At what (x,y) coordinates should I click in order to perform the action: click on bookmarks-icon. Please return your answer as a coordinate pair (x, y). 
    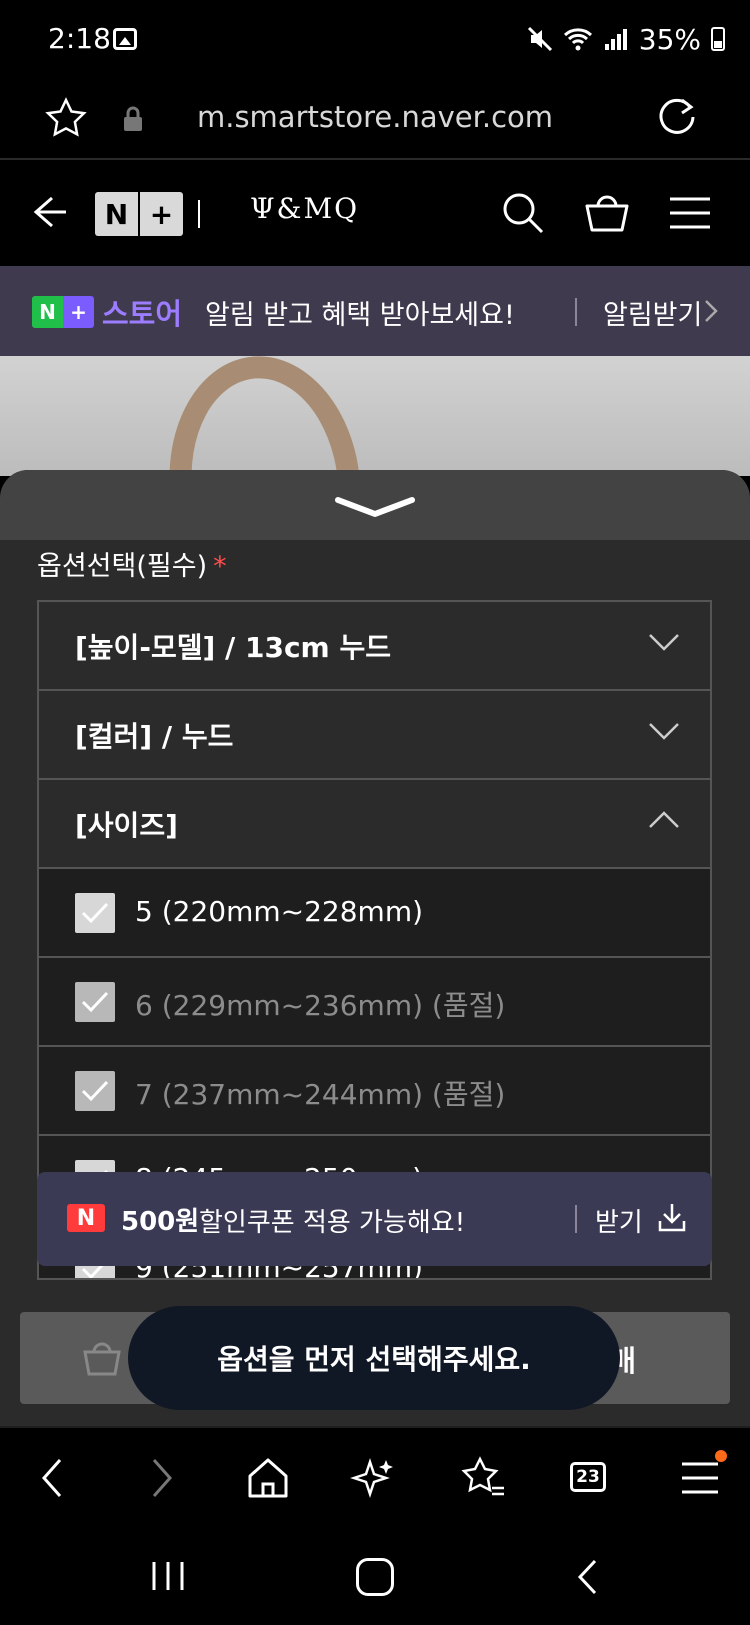
    Looking at the image, I should click on (482, 1478).